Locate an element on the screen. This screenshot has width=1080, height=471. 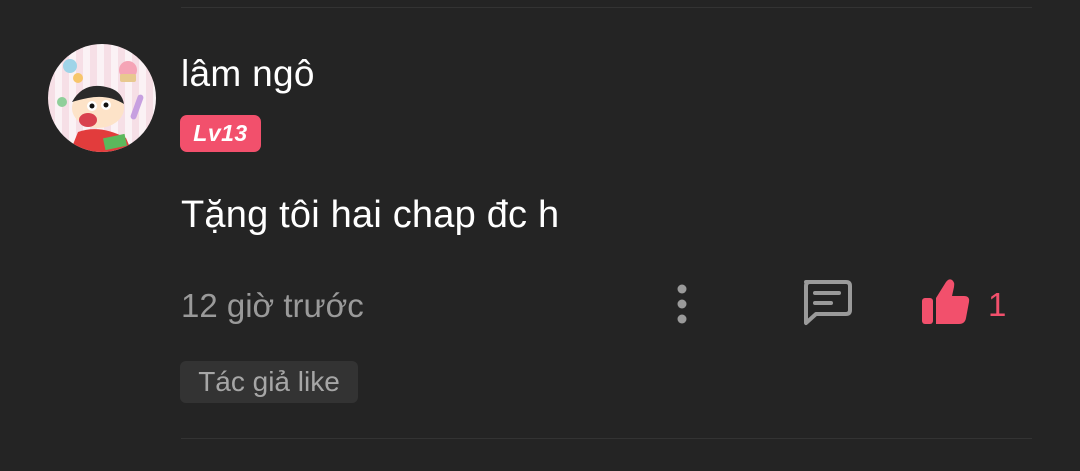
level-badge: Lv13 is located at coordinates (220, 133).